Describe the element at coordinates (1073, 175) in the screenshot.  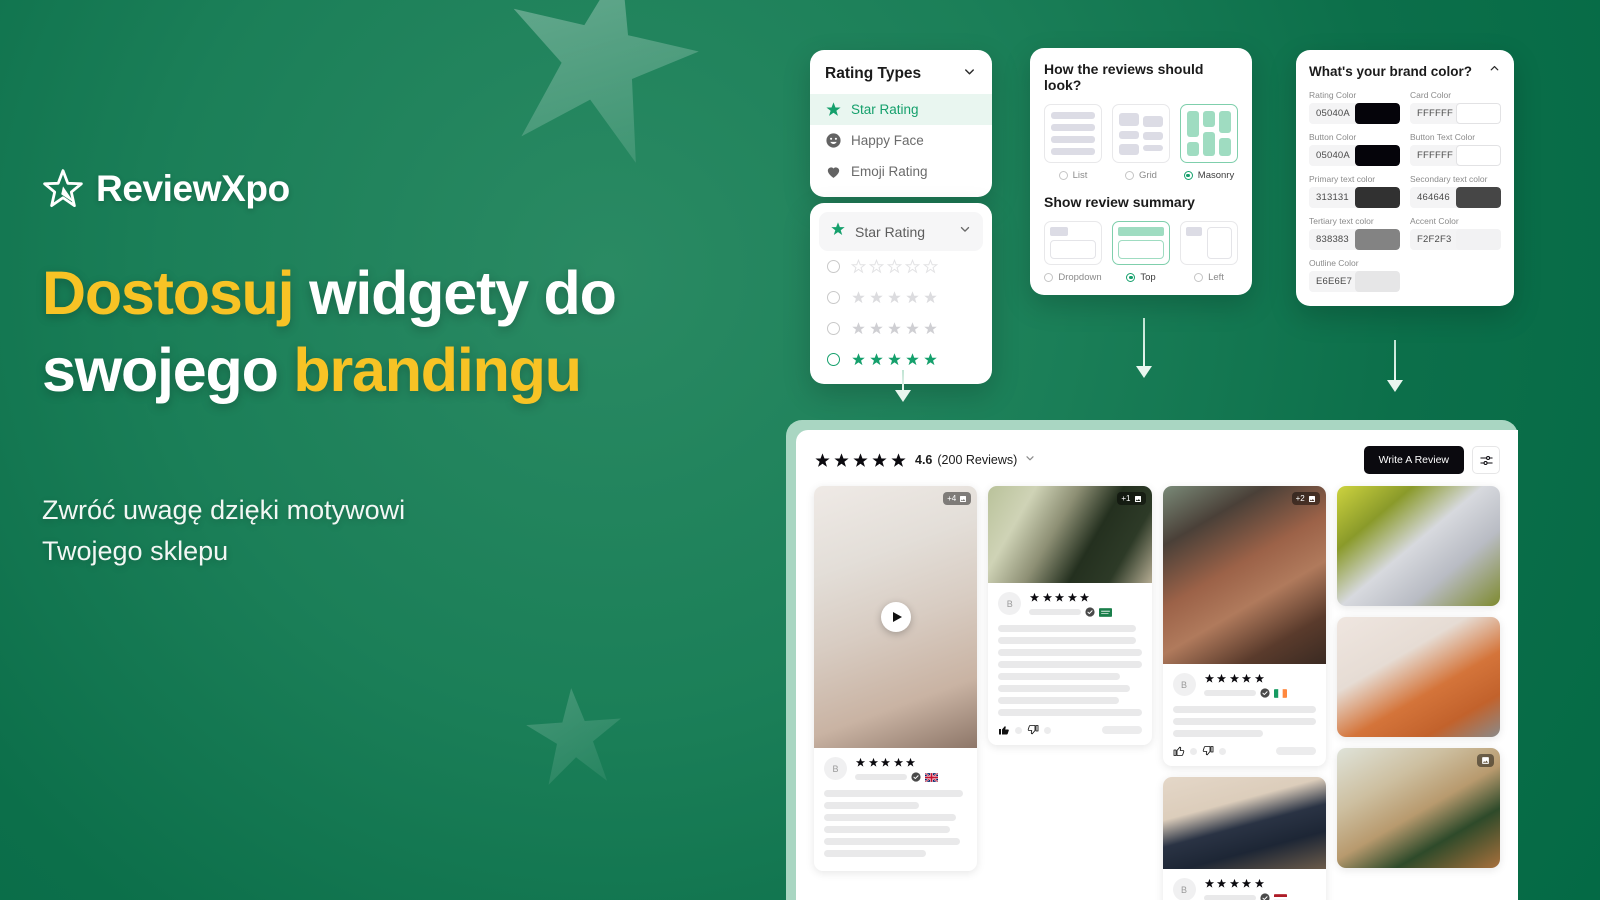
I see `layout-option-label-wrap: List` at that location.